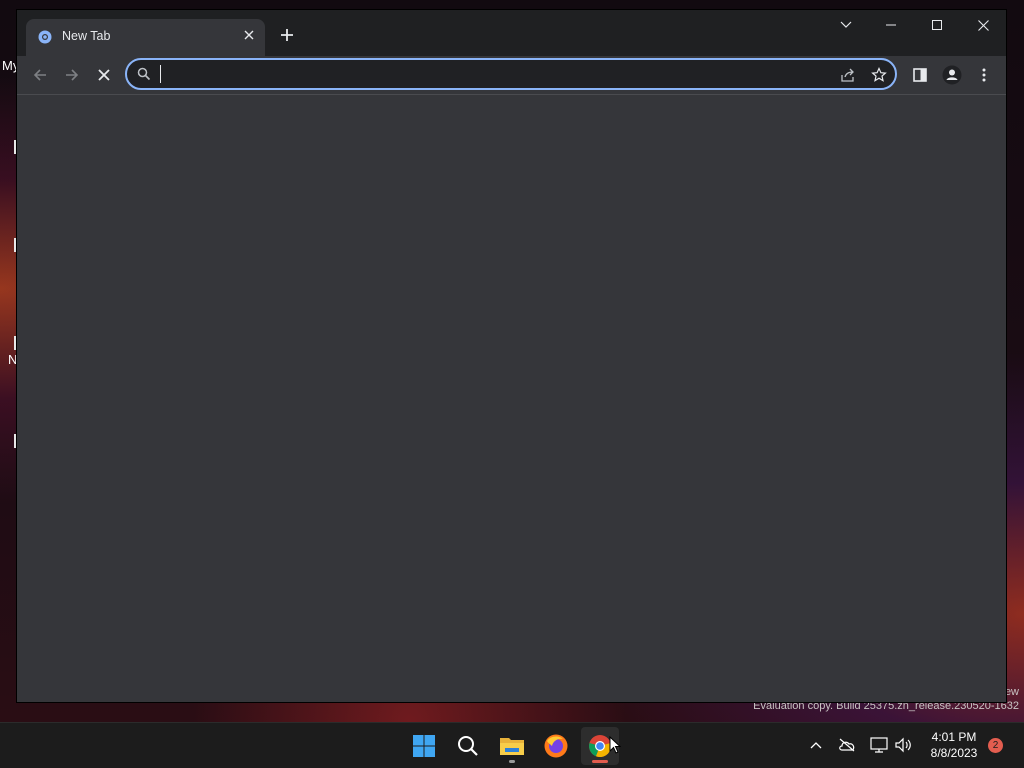 Image resolution: width=1024 pixels, height=768 pixels. I want to click on profile-icon, so click(952, 75).